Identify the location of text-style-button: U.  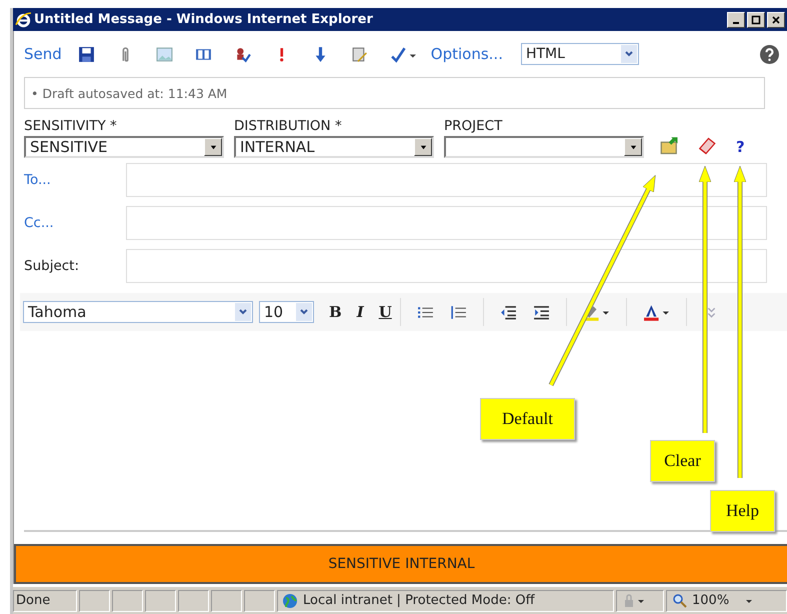
(385, 312).